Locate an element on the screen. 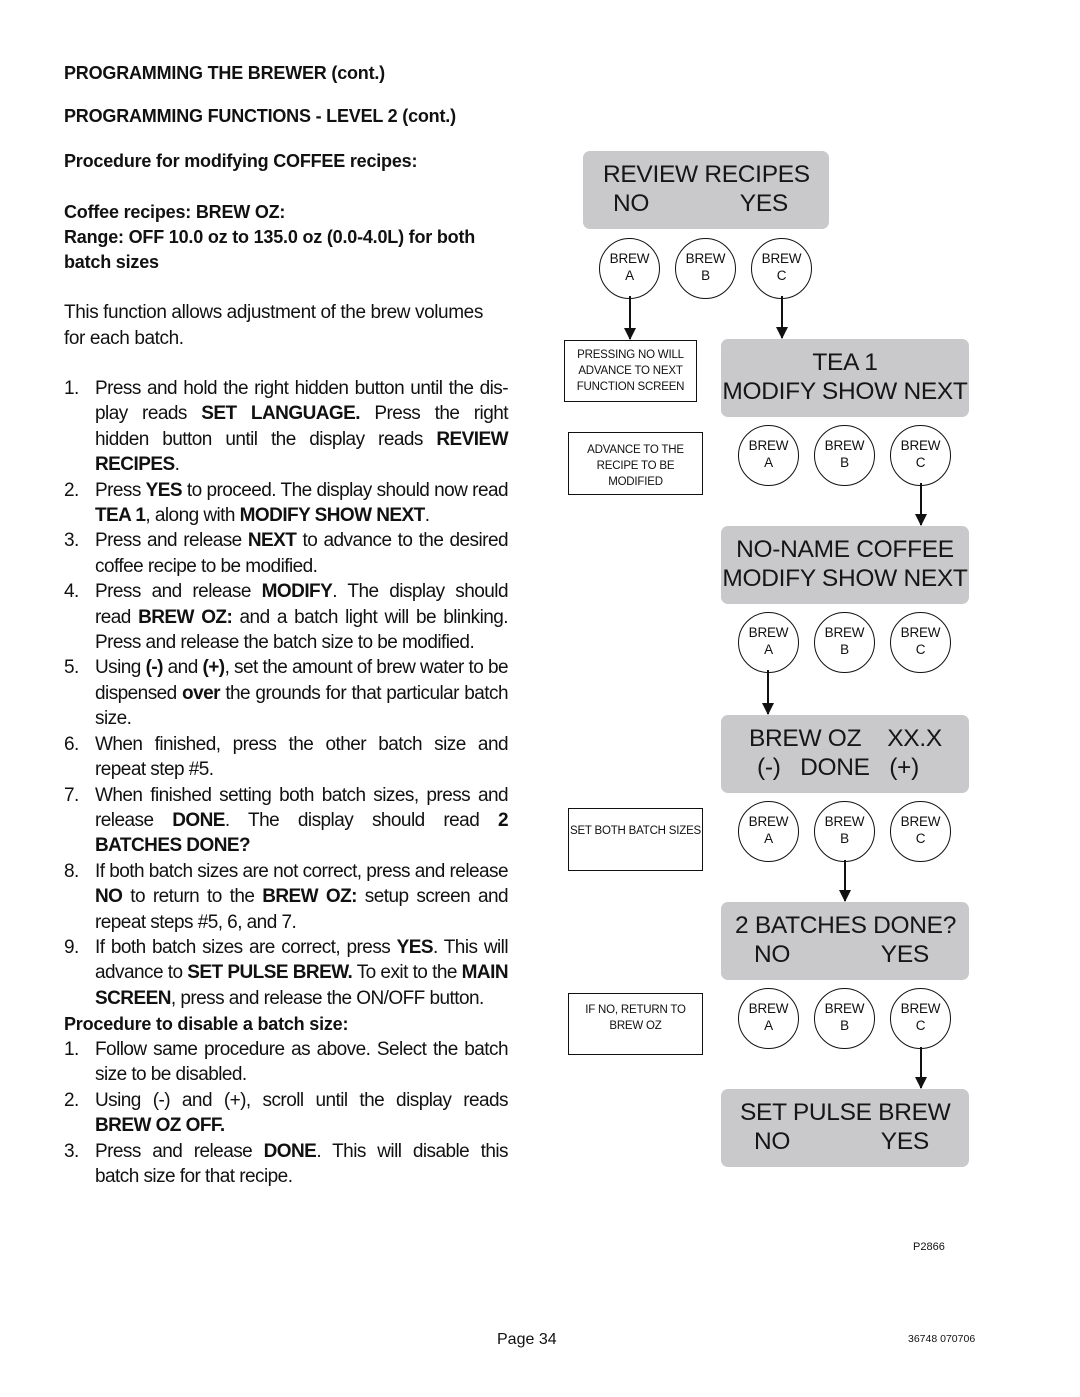 This screenshot has width=1080, height=1397. emphasis-text: NO is located at coordinates (109, 897).